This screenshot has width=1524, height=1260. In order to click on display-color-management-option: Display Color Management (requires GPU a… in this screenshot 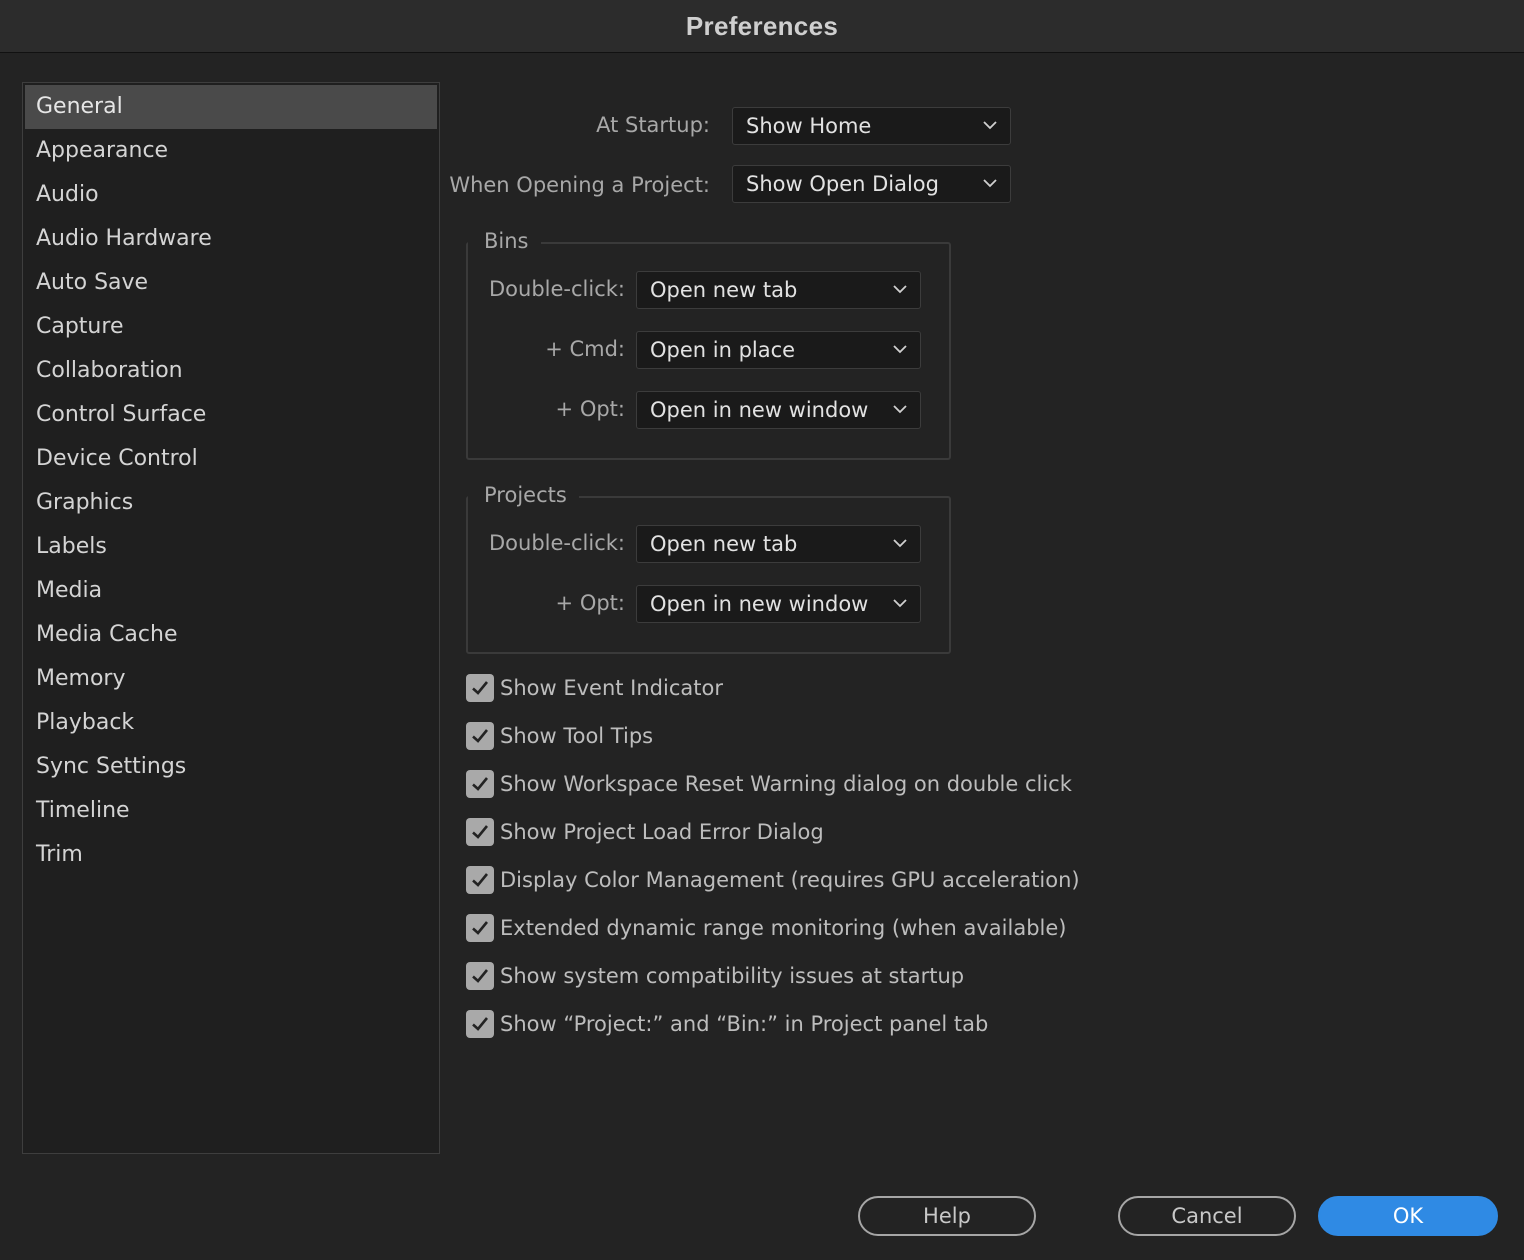, I will do `click(773, 880)`.